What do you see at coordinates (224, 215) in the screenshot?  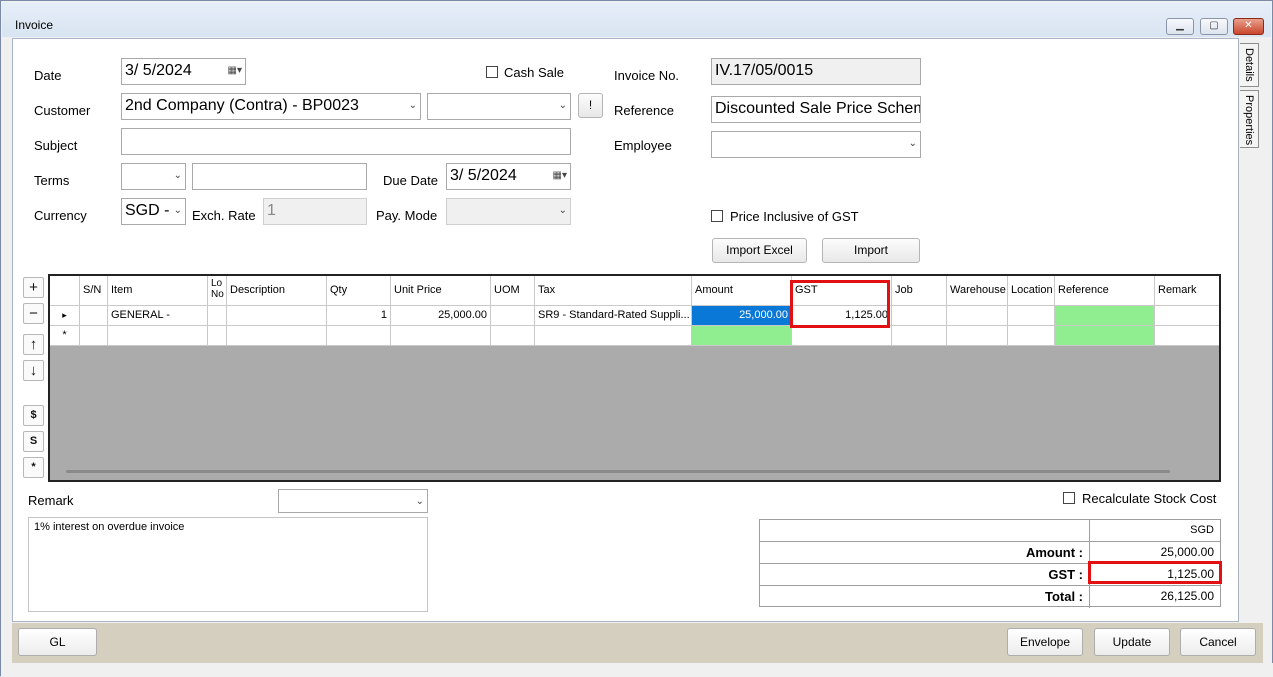 I see `exch-rate-label: Exch. Rate` at bounding box center [224, 215].